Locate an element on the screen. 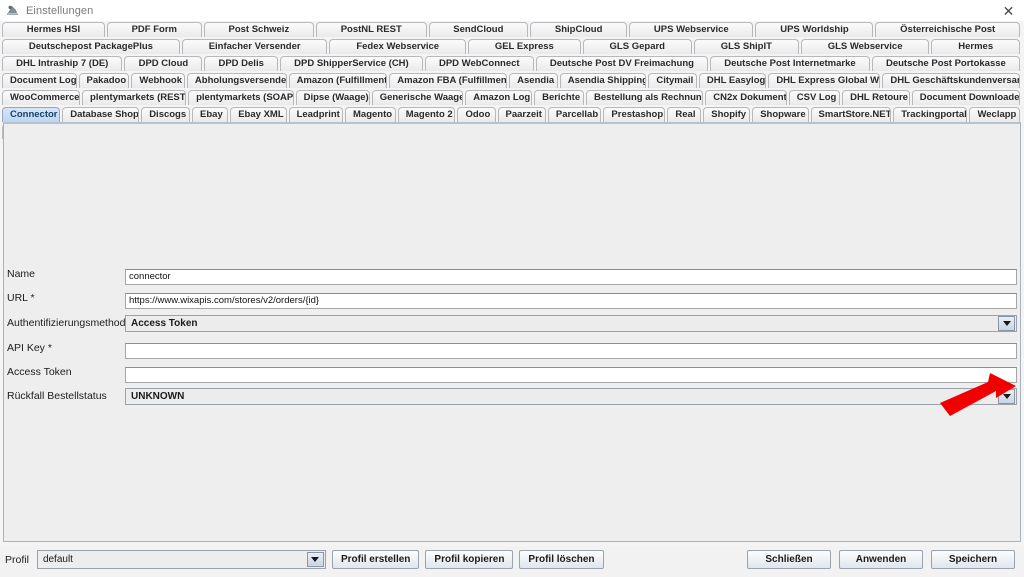 The image size is (1024, 577). window-titlebar: Einstellungen ✕ is located at coordinates (512, 10).